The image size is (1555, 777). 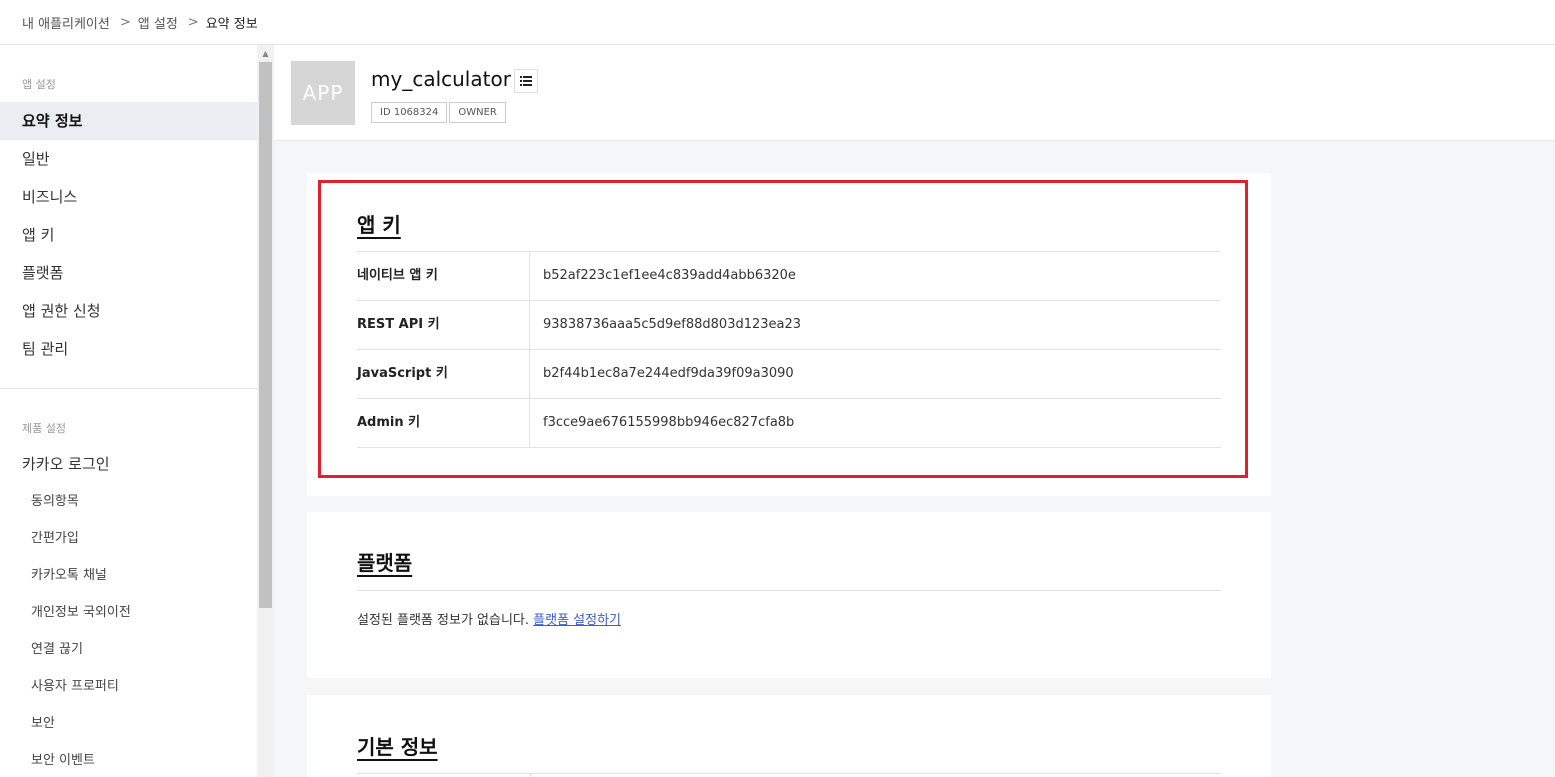 I want to click on sidebar-scrollbar: ▲, so click(x=265, y=411).